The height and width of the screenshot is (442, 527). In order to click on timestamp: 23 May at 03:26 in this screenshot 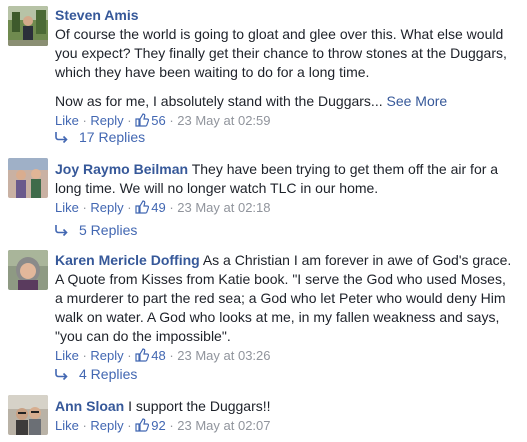, I will do `click(223, 355)`.